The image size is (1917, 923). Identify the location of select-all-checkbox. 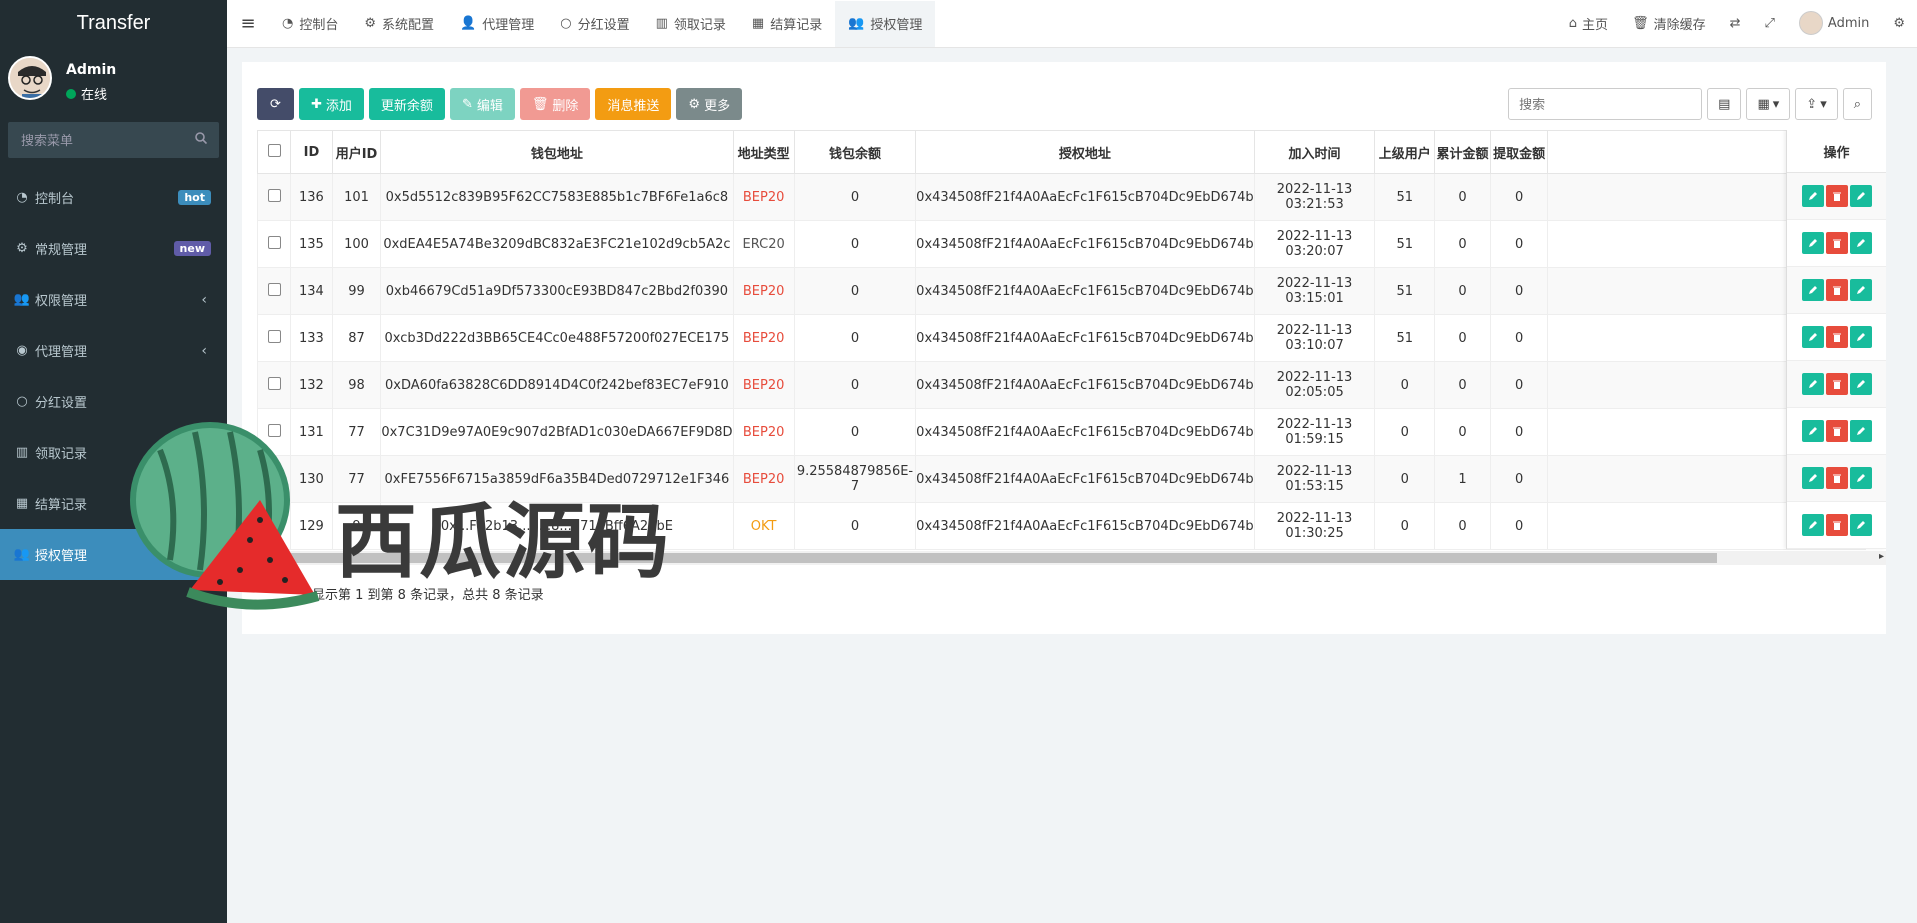
(274, 150).